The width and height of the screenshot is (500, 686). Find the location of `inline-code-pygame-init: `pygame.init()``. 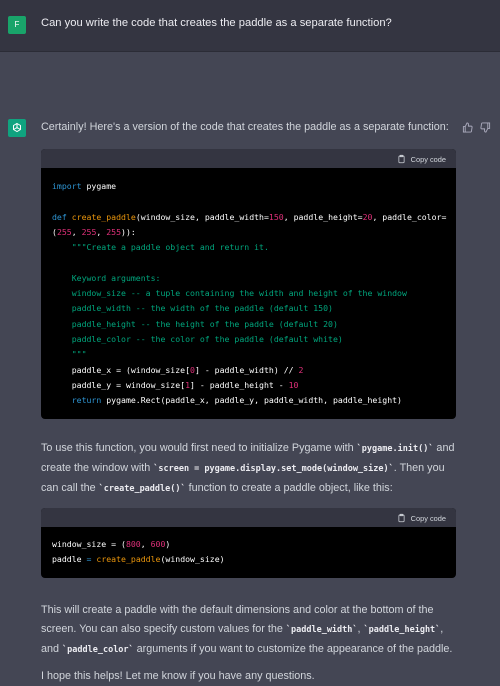

inline-code-pygame-init: `pygame.init()` is located at coordinates (395, 449).